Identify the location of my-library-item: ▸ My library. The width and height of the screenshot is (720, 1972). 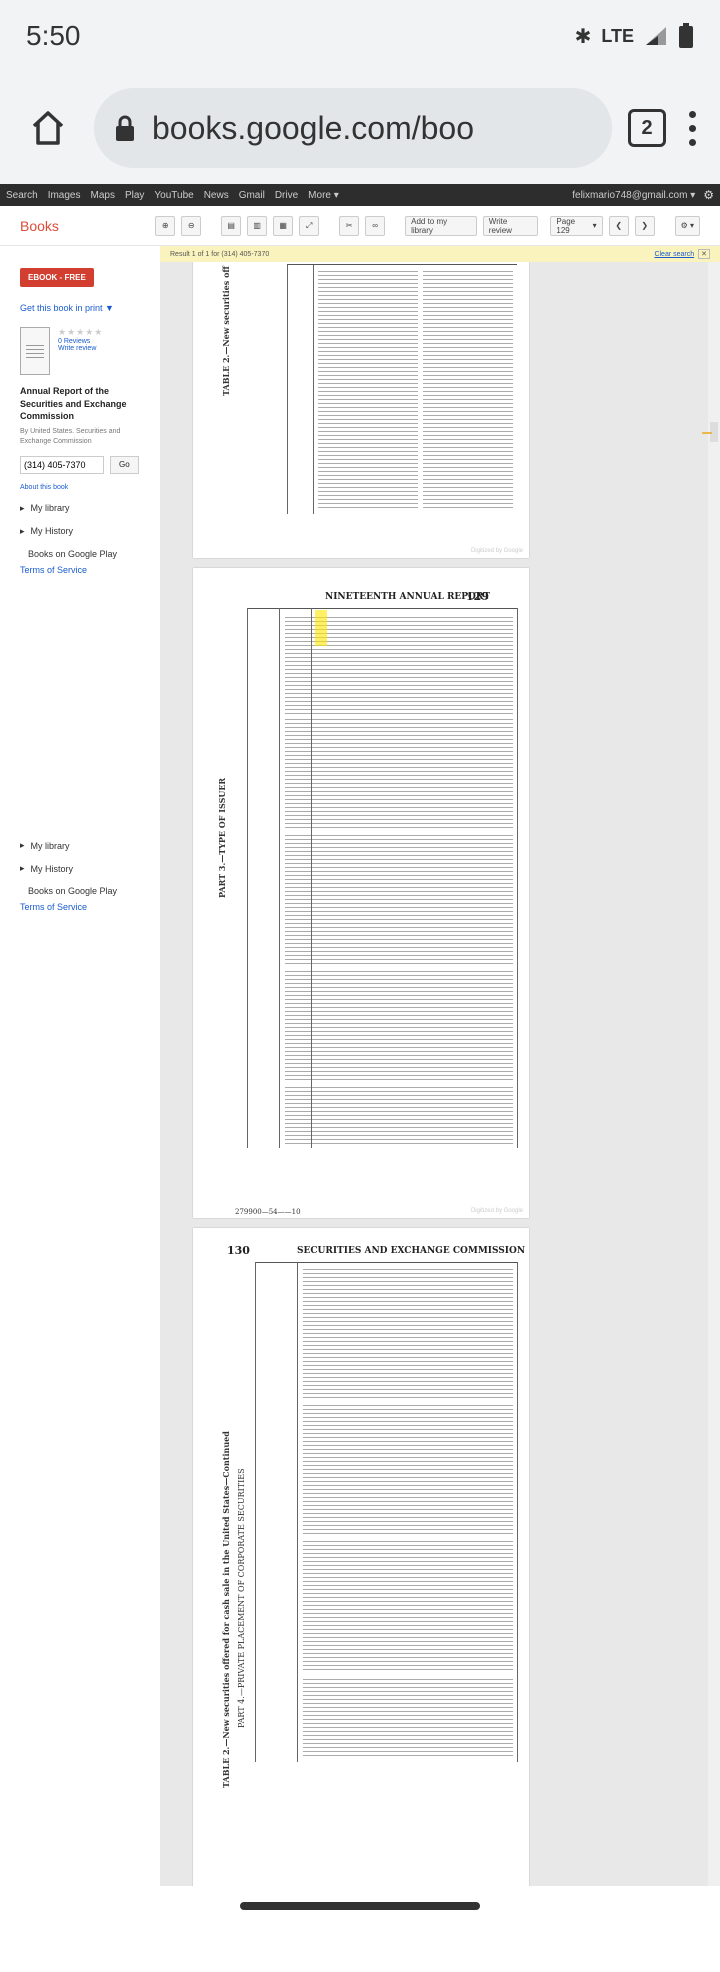
(80, 508).